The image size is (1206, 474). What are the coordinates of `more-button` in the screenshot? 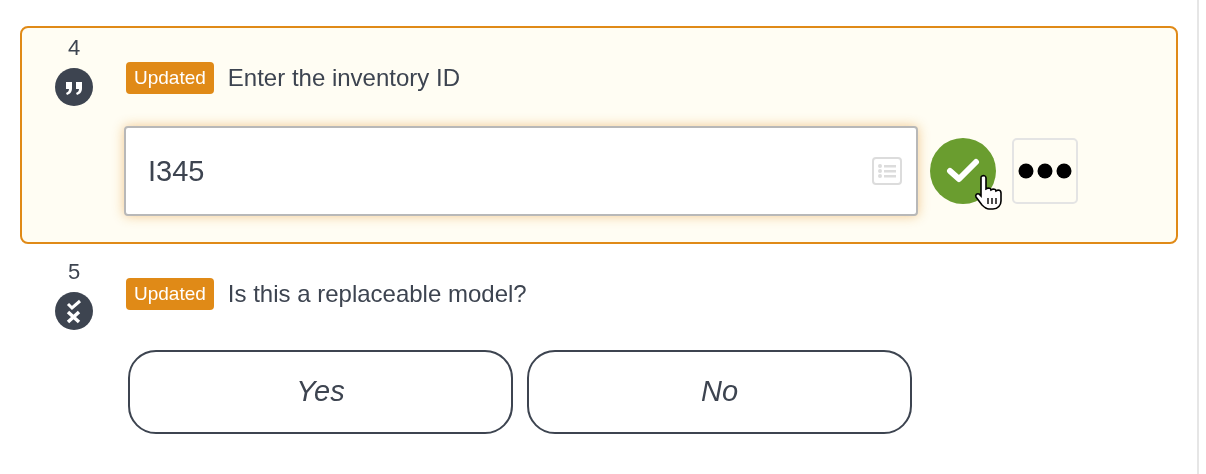 It's located at (1045, 171).